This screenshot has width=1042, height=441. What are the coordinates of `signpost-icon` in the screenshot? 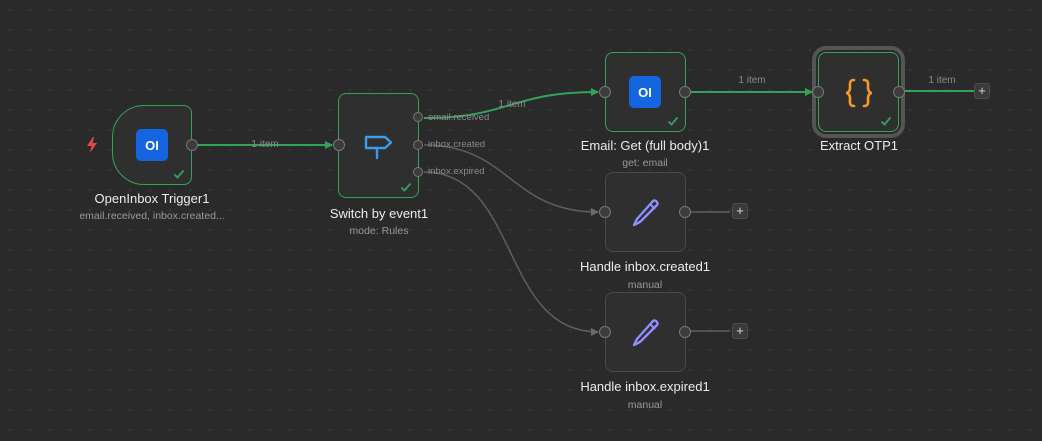 It's located at (378, 147).